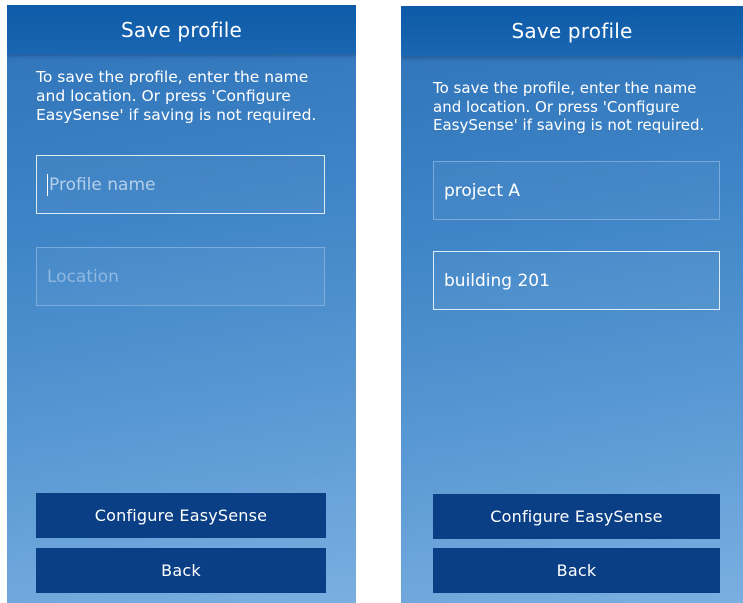 The width and height of the screenshot is (743, 603). I want to click on location-input: Location, so click(180, 276).